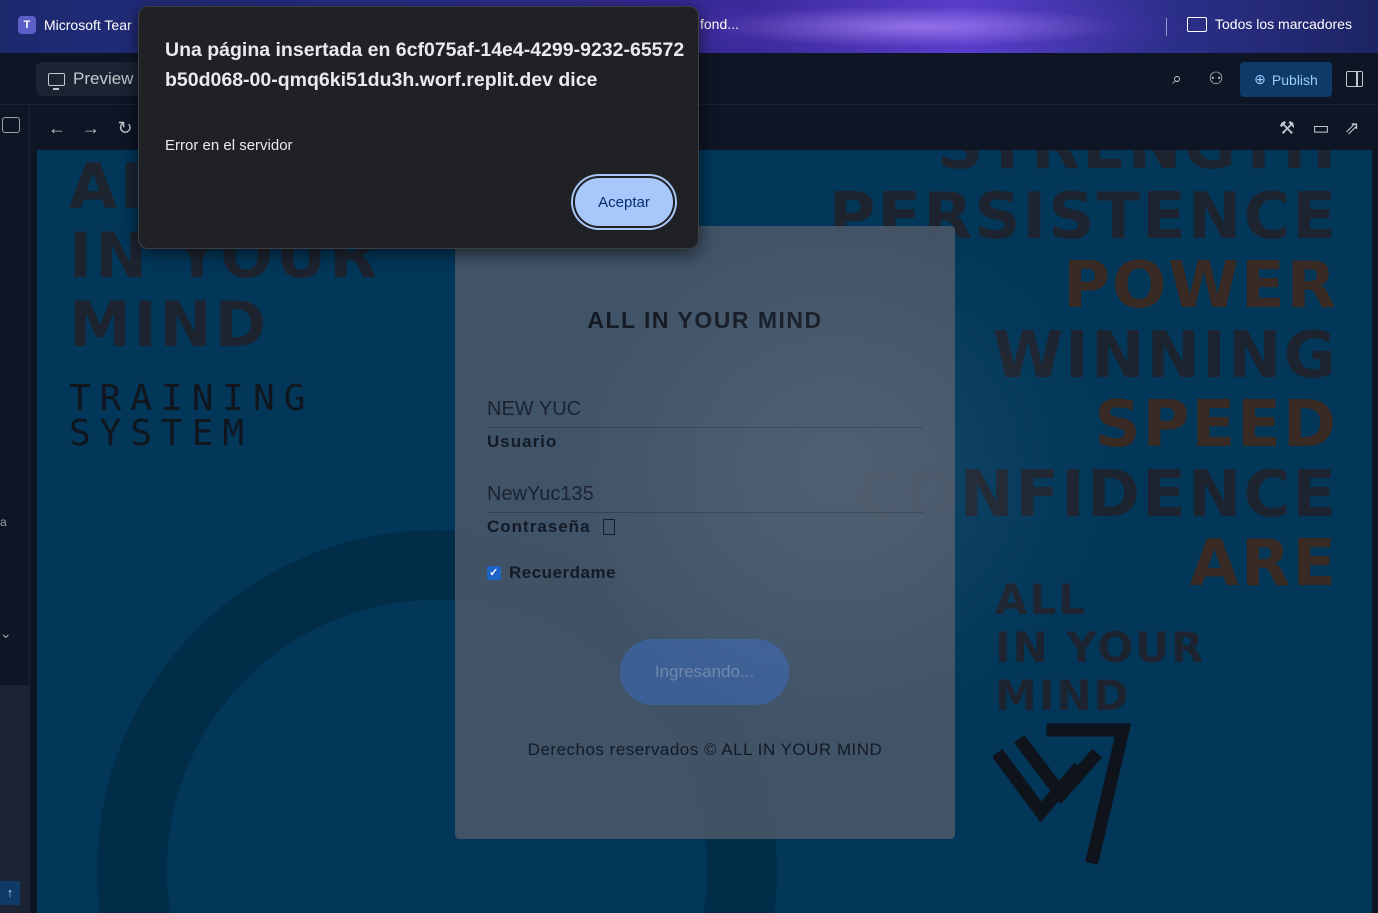 The width and height of the screenshot is (1378, 913). Describe the element at coordinates (161, 433) in the screenshot. I see `poster-subline: SYSTEM` at that location.